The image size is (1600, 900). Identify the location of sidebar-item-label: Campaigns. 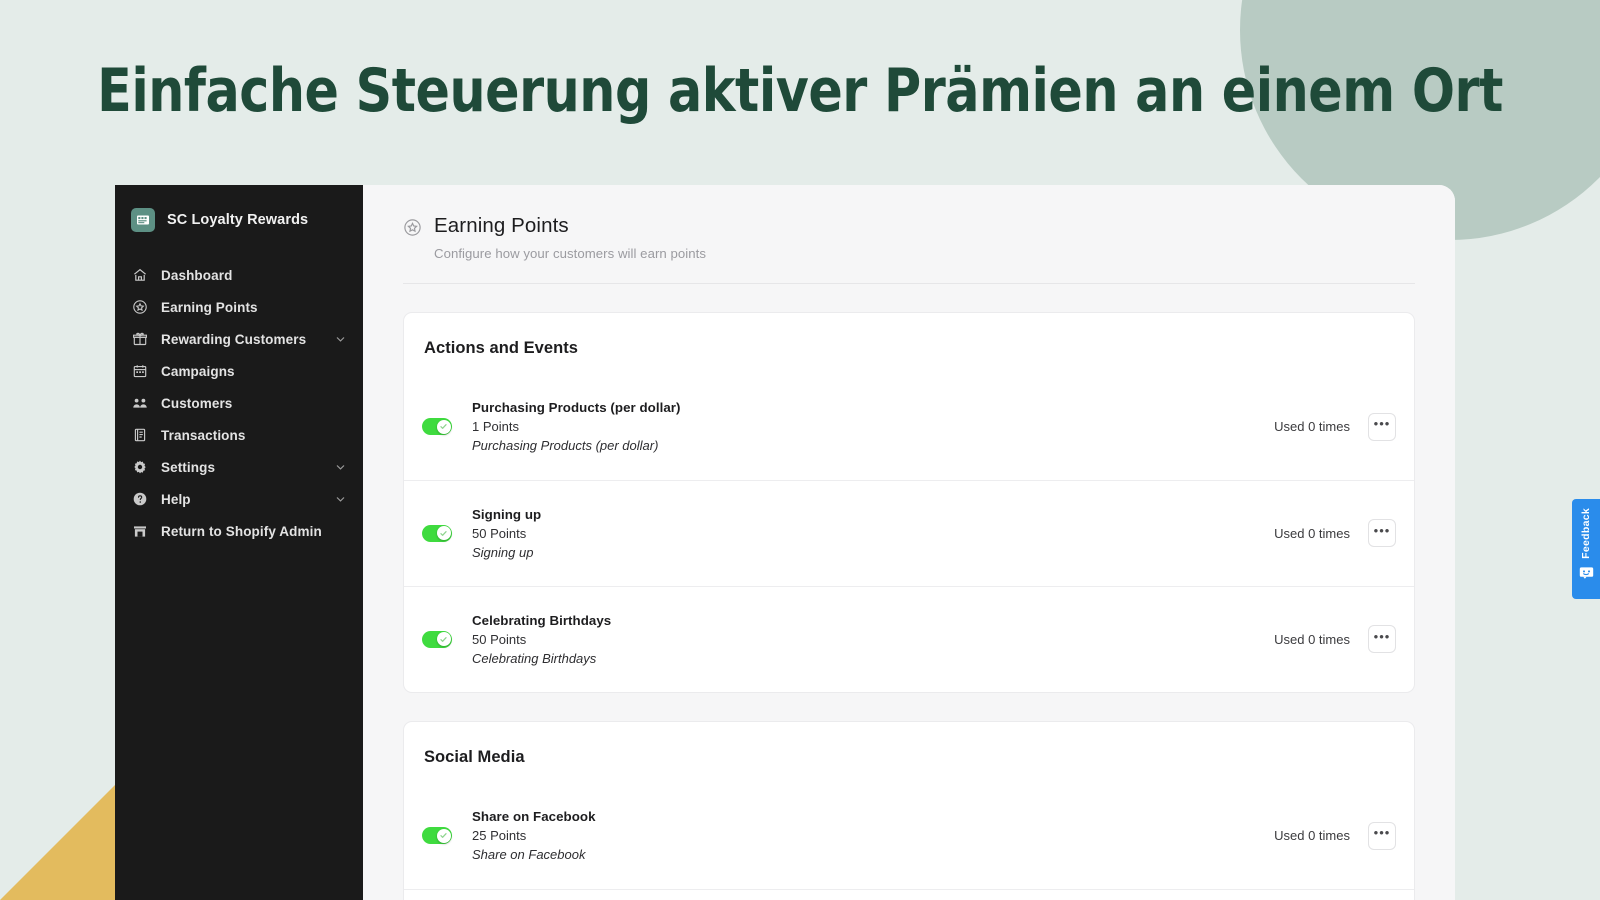
(198, 371).